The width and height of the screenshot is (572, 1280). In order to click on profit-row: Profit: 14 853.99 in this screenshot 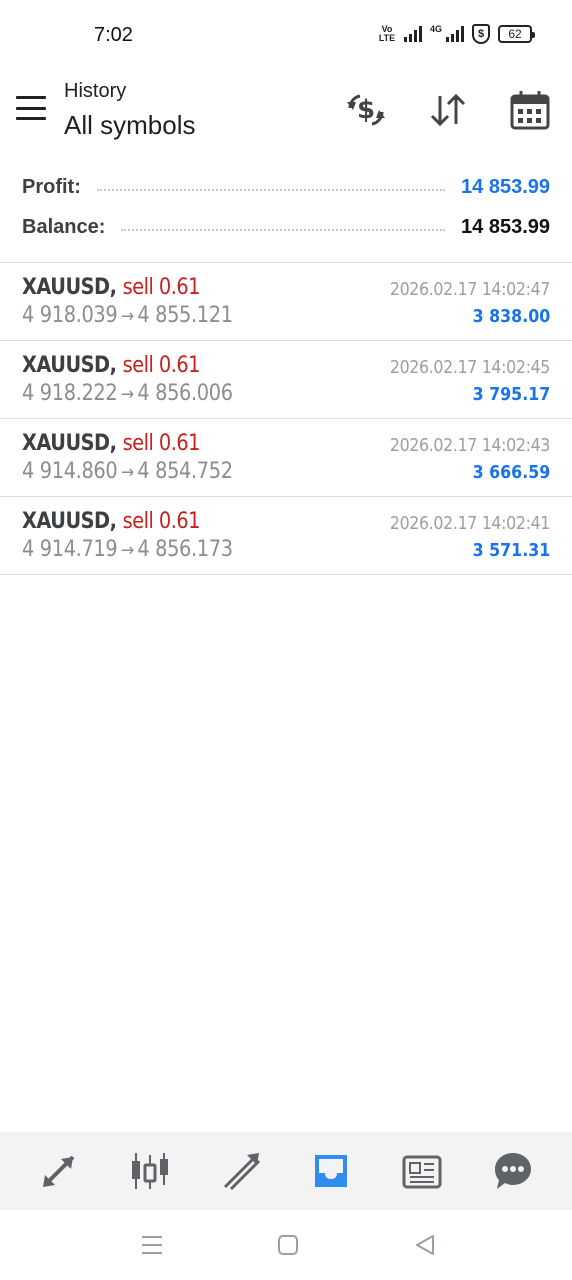, I will do `click(286, 187)`.